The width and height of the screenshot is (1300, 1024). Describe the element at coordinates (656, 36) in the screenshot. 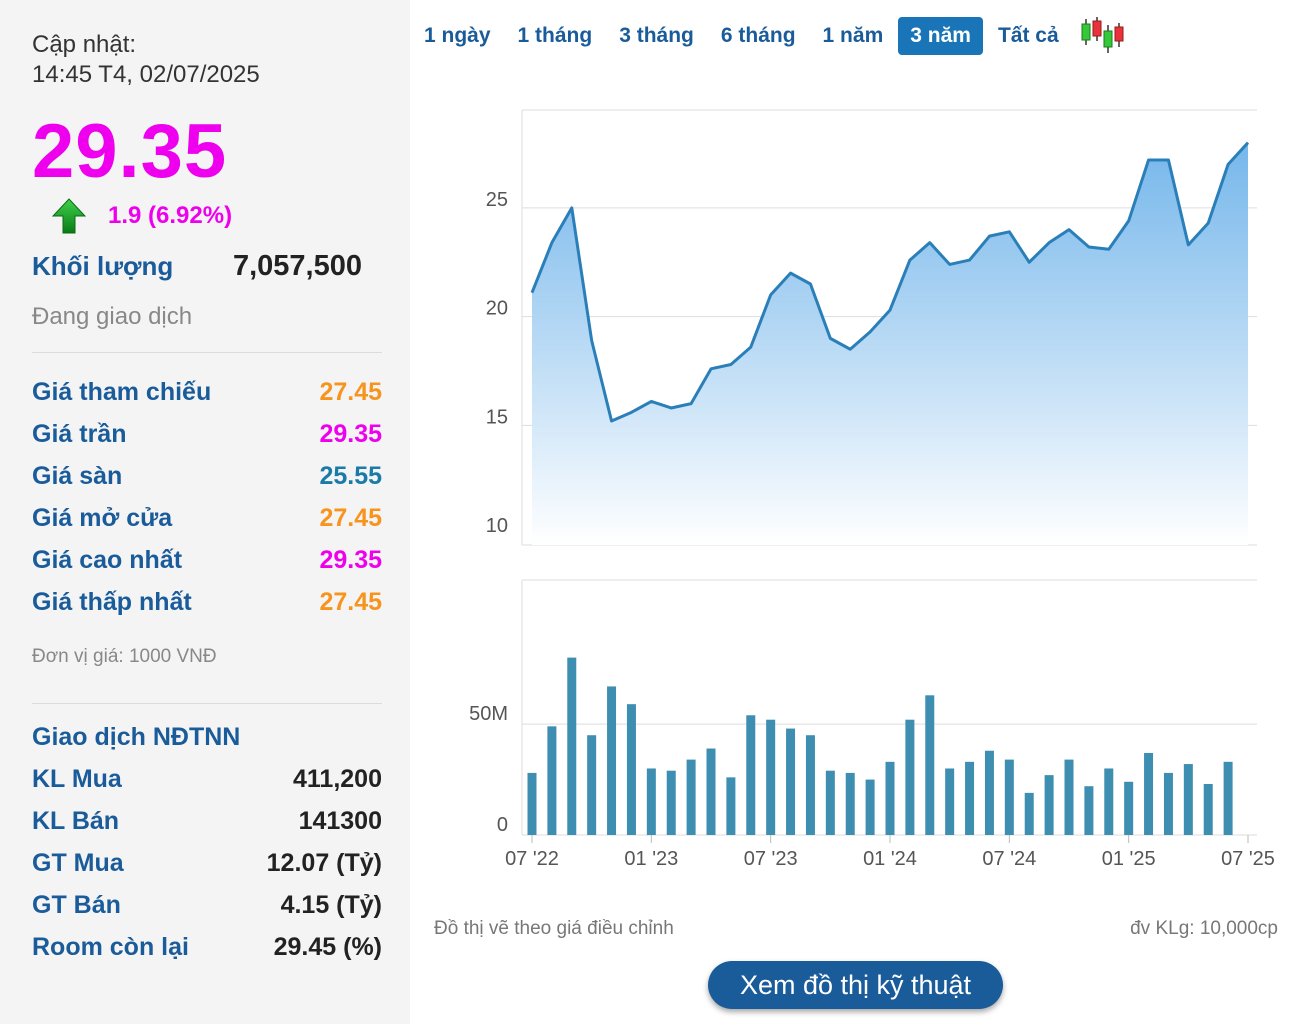

I see `tab-3-months: 3 tháng` at that location.